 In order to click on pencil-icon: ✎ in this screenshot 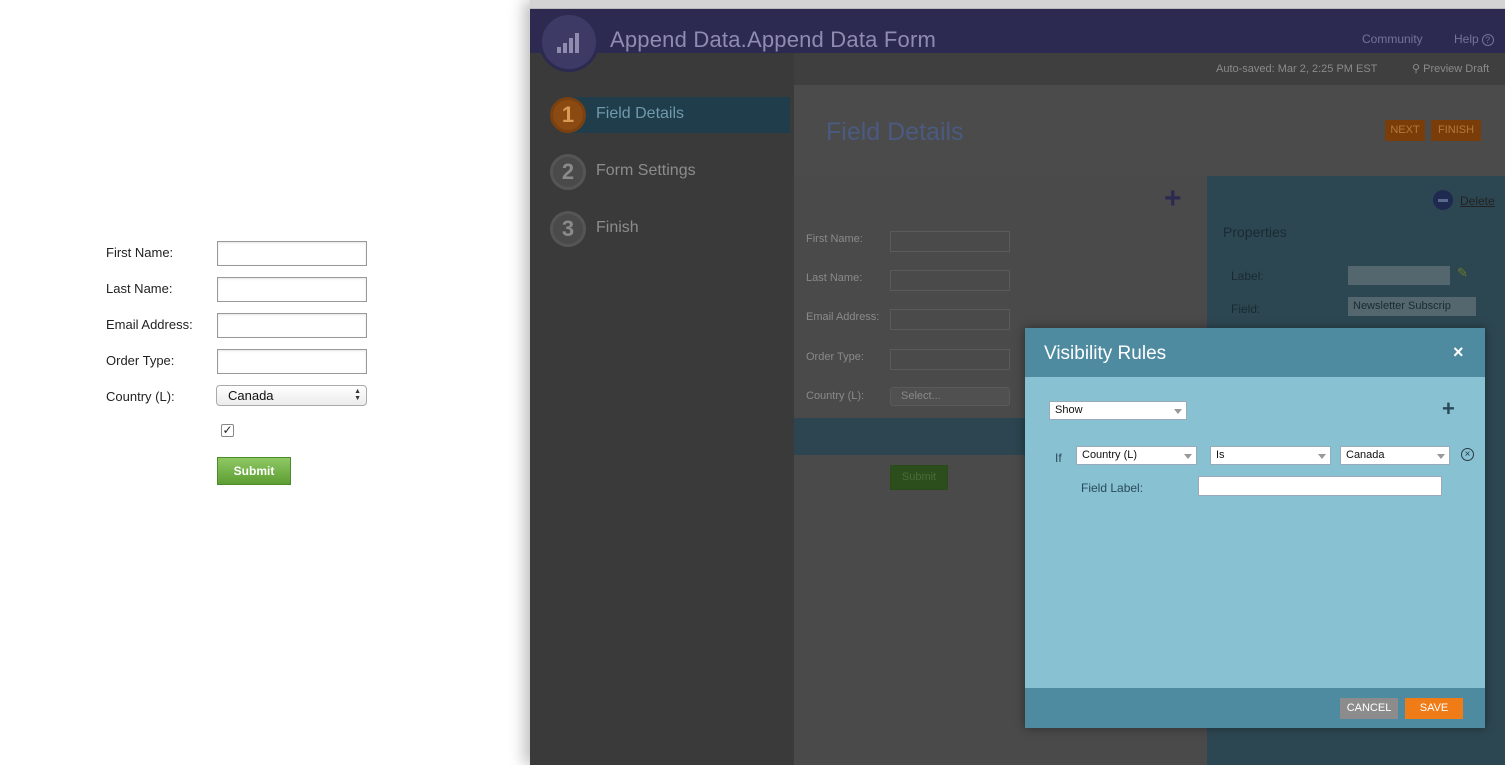, I will do `click(1462, 273)`.